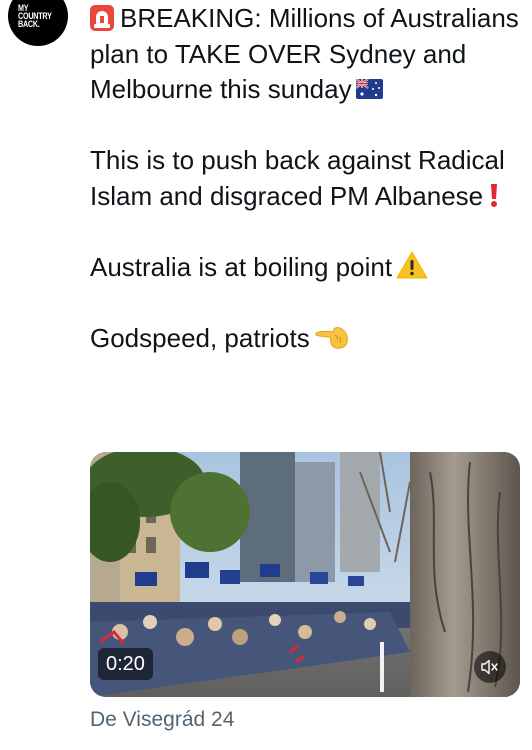 Image resolution: width=532 pixels, height=750 pixels. I want to click on pointing-hand-icon, so click(331, 337).